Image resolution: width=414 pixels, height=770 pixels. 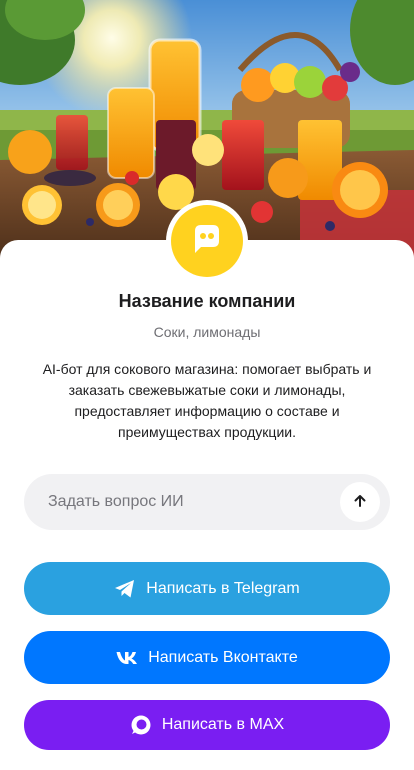 I want to click on max-button: Написать в MAX, so click(x=207, y=725).